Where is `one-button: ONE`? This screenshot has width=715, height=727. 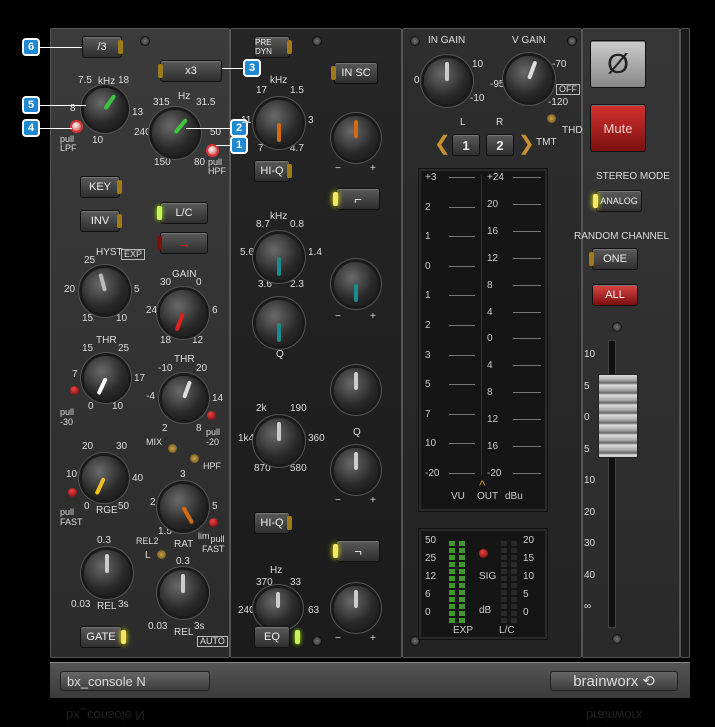
one-button: ONE is located at coordinates (615, 259).